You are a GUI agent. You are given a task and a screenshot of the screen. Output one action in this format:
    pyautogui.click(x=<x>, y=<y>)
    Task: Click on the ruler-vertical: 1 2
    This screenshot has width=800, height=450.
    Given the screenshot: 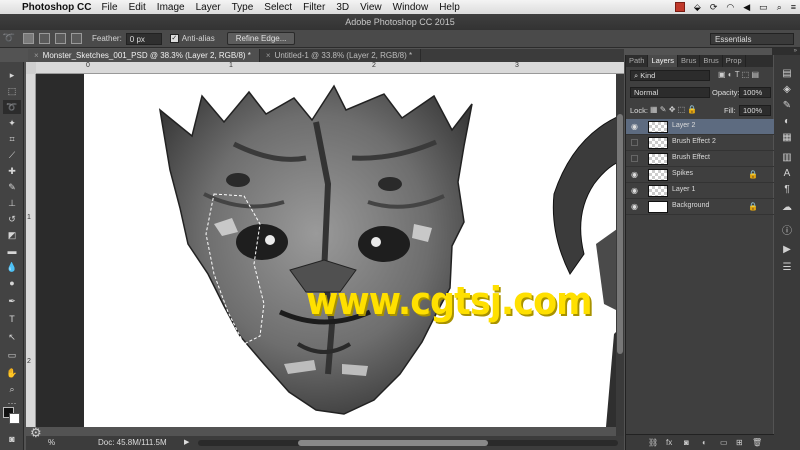 What is the action you would take?
    pyautogui.click(x=31, y=250)
    